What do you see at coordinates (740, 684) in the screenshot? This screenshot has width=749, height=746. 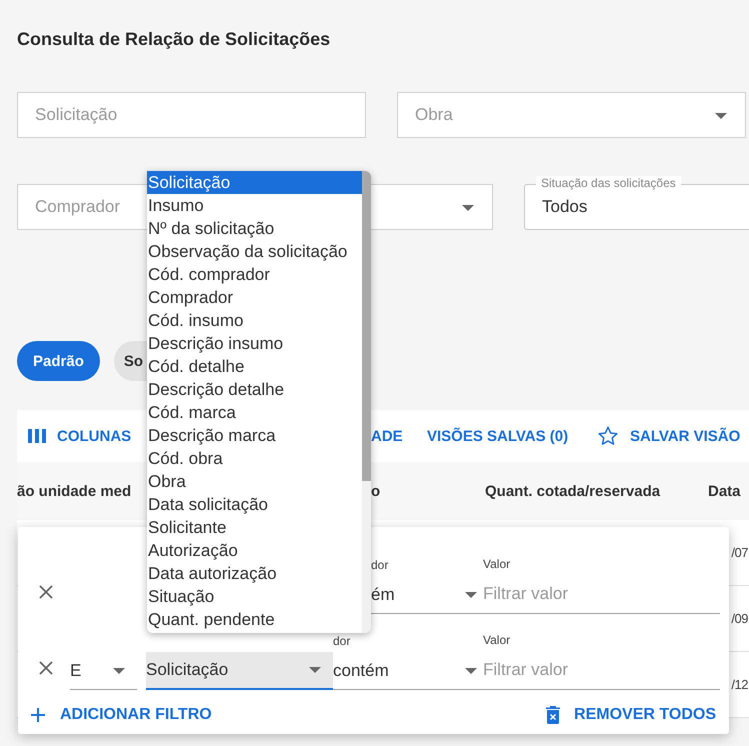 I see `table-cell: /12` at bounding box center [740, 684].